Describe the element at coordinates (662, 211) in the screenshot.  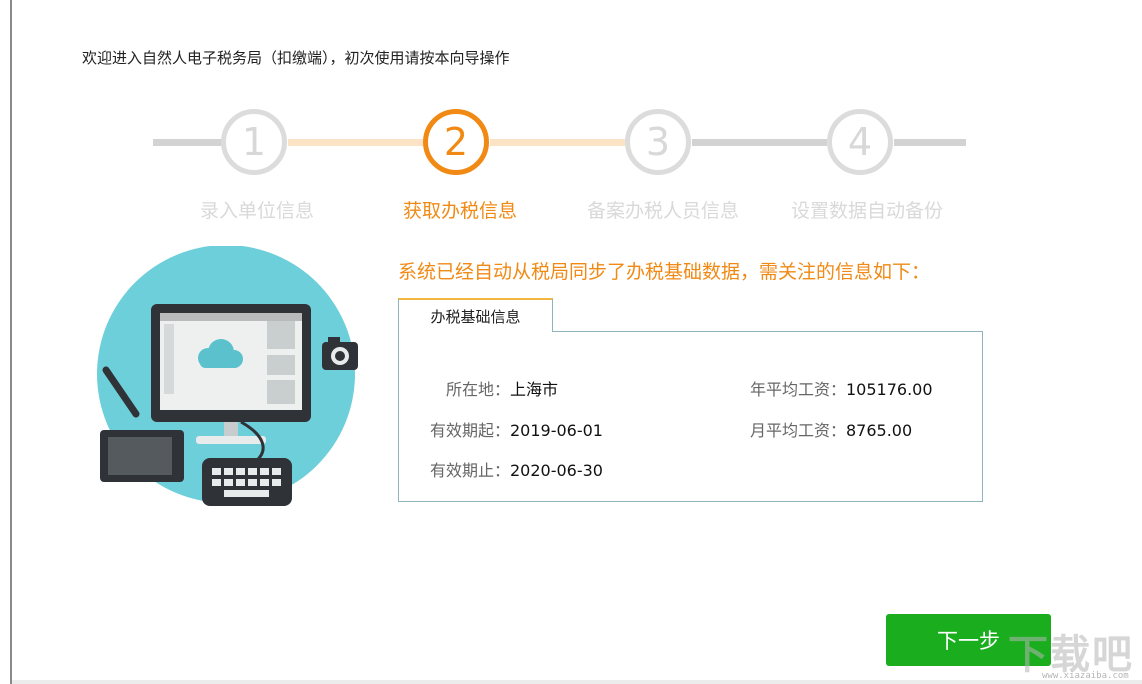
I see `step-3-label: 备案办税人员信息` at that location.